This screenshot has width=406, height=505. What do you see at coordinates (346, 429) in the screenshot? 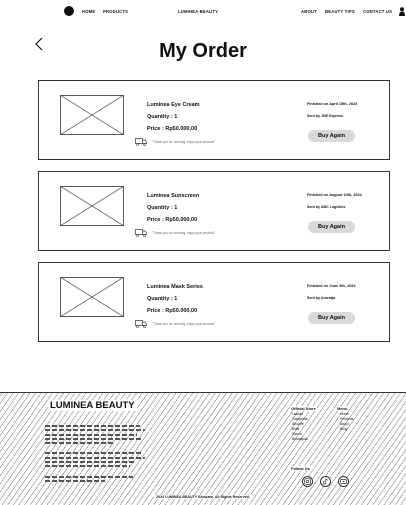
I see `footer-menu-link: Blog` at bounding box center [346, 429].